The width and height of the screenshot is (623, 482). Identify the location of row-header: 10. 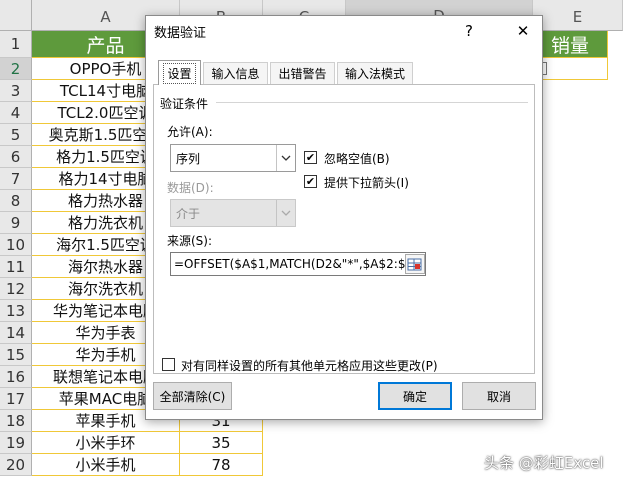
(16, 245).